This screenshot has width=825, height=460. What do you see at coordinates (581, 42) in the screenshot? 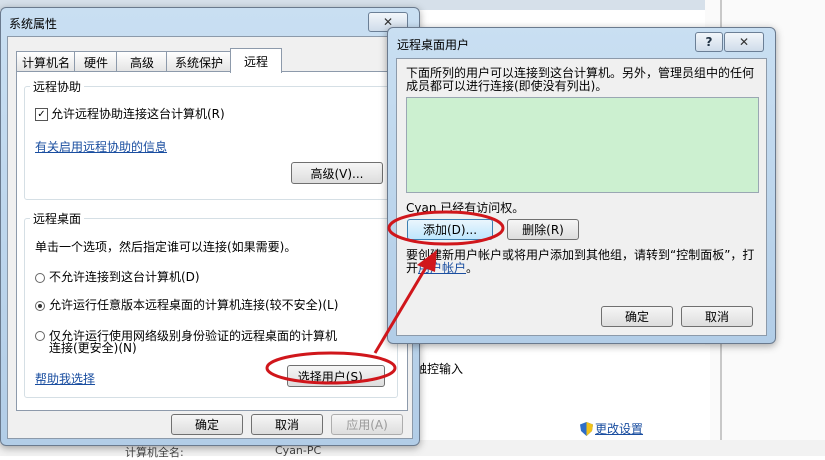
I see `remote-desktop-users-titlebar: 远程桌面用户 ? ✕` at bounding box center [581, 42].